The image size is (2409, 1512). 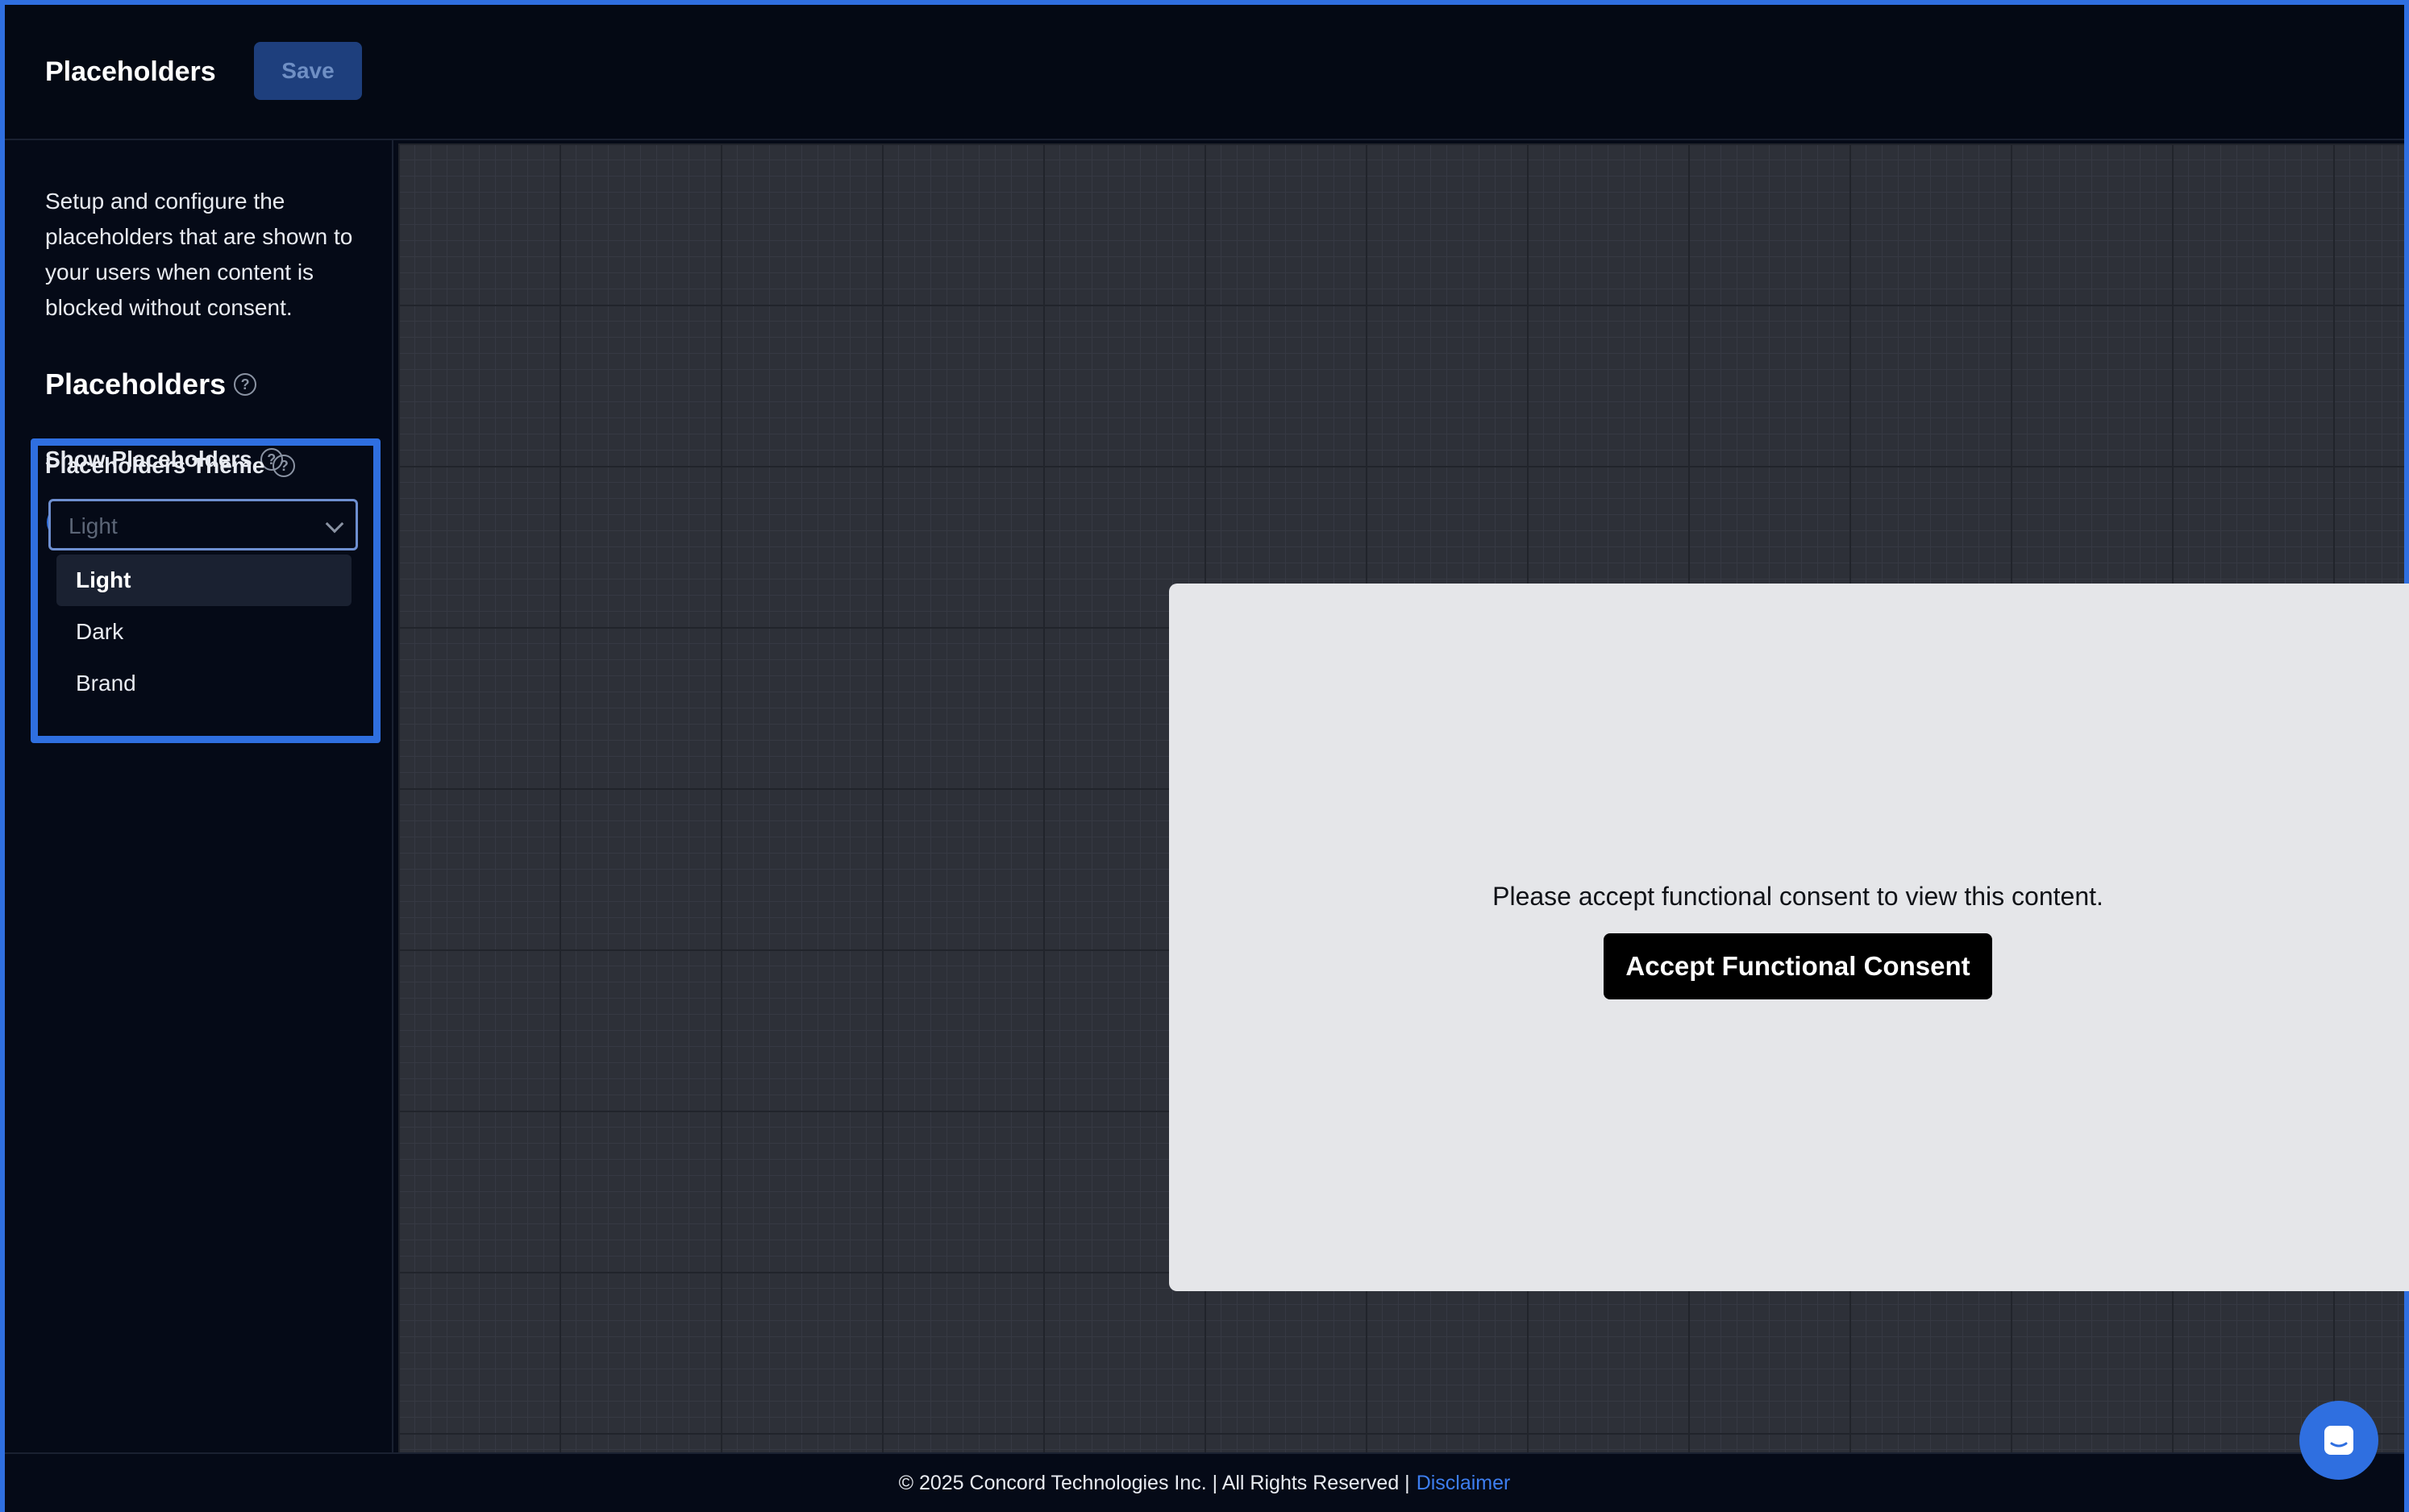 What do you see at coordinates (1204, 72) in the screenshot?
I see `top-bar: Placeholders Save` at bounding box center [1204, 72].